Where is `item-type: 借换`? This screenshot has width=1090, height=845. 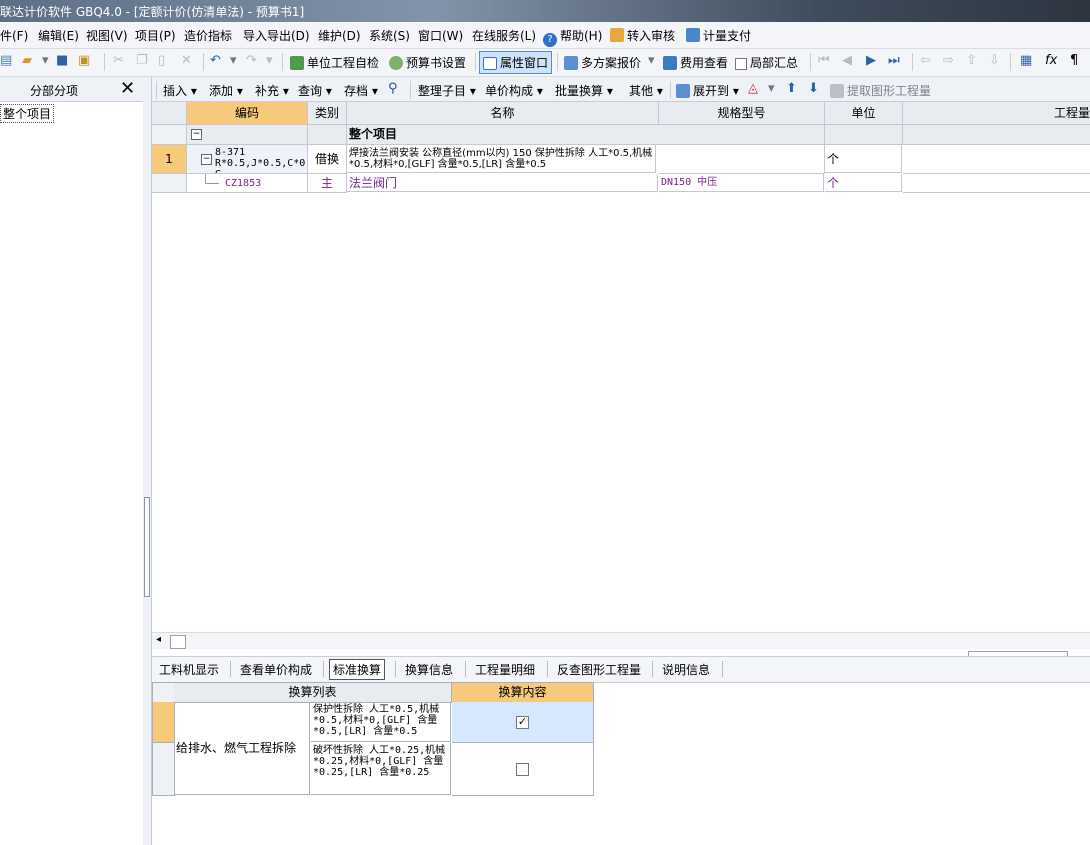 item-type: 借换 is located at coordinates (327, 159).